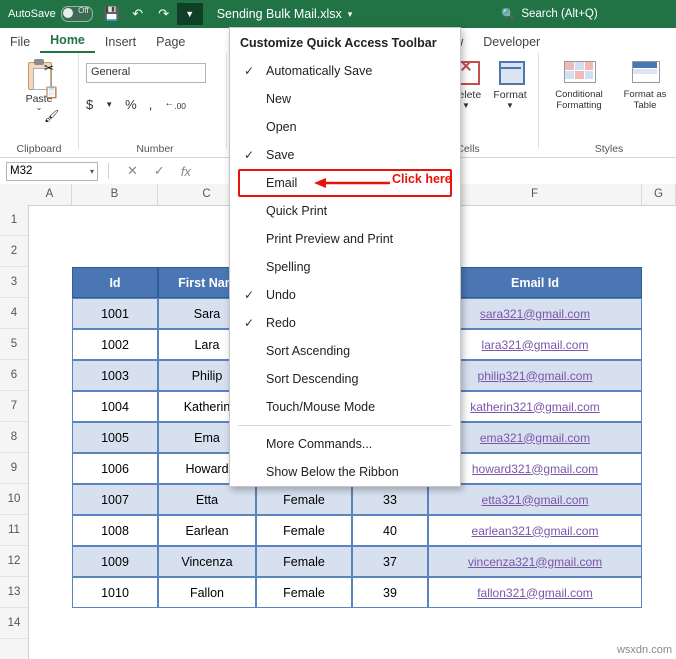 This screenshot has height=659, width=676. Describe the element at coordinates (345, 407) in the screenshot. I see `menu-item-touch-mouse-mode: Touch/Mouse Mode` at that location.